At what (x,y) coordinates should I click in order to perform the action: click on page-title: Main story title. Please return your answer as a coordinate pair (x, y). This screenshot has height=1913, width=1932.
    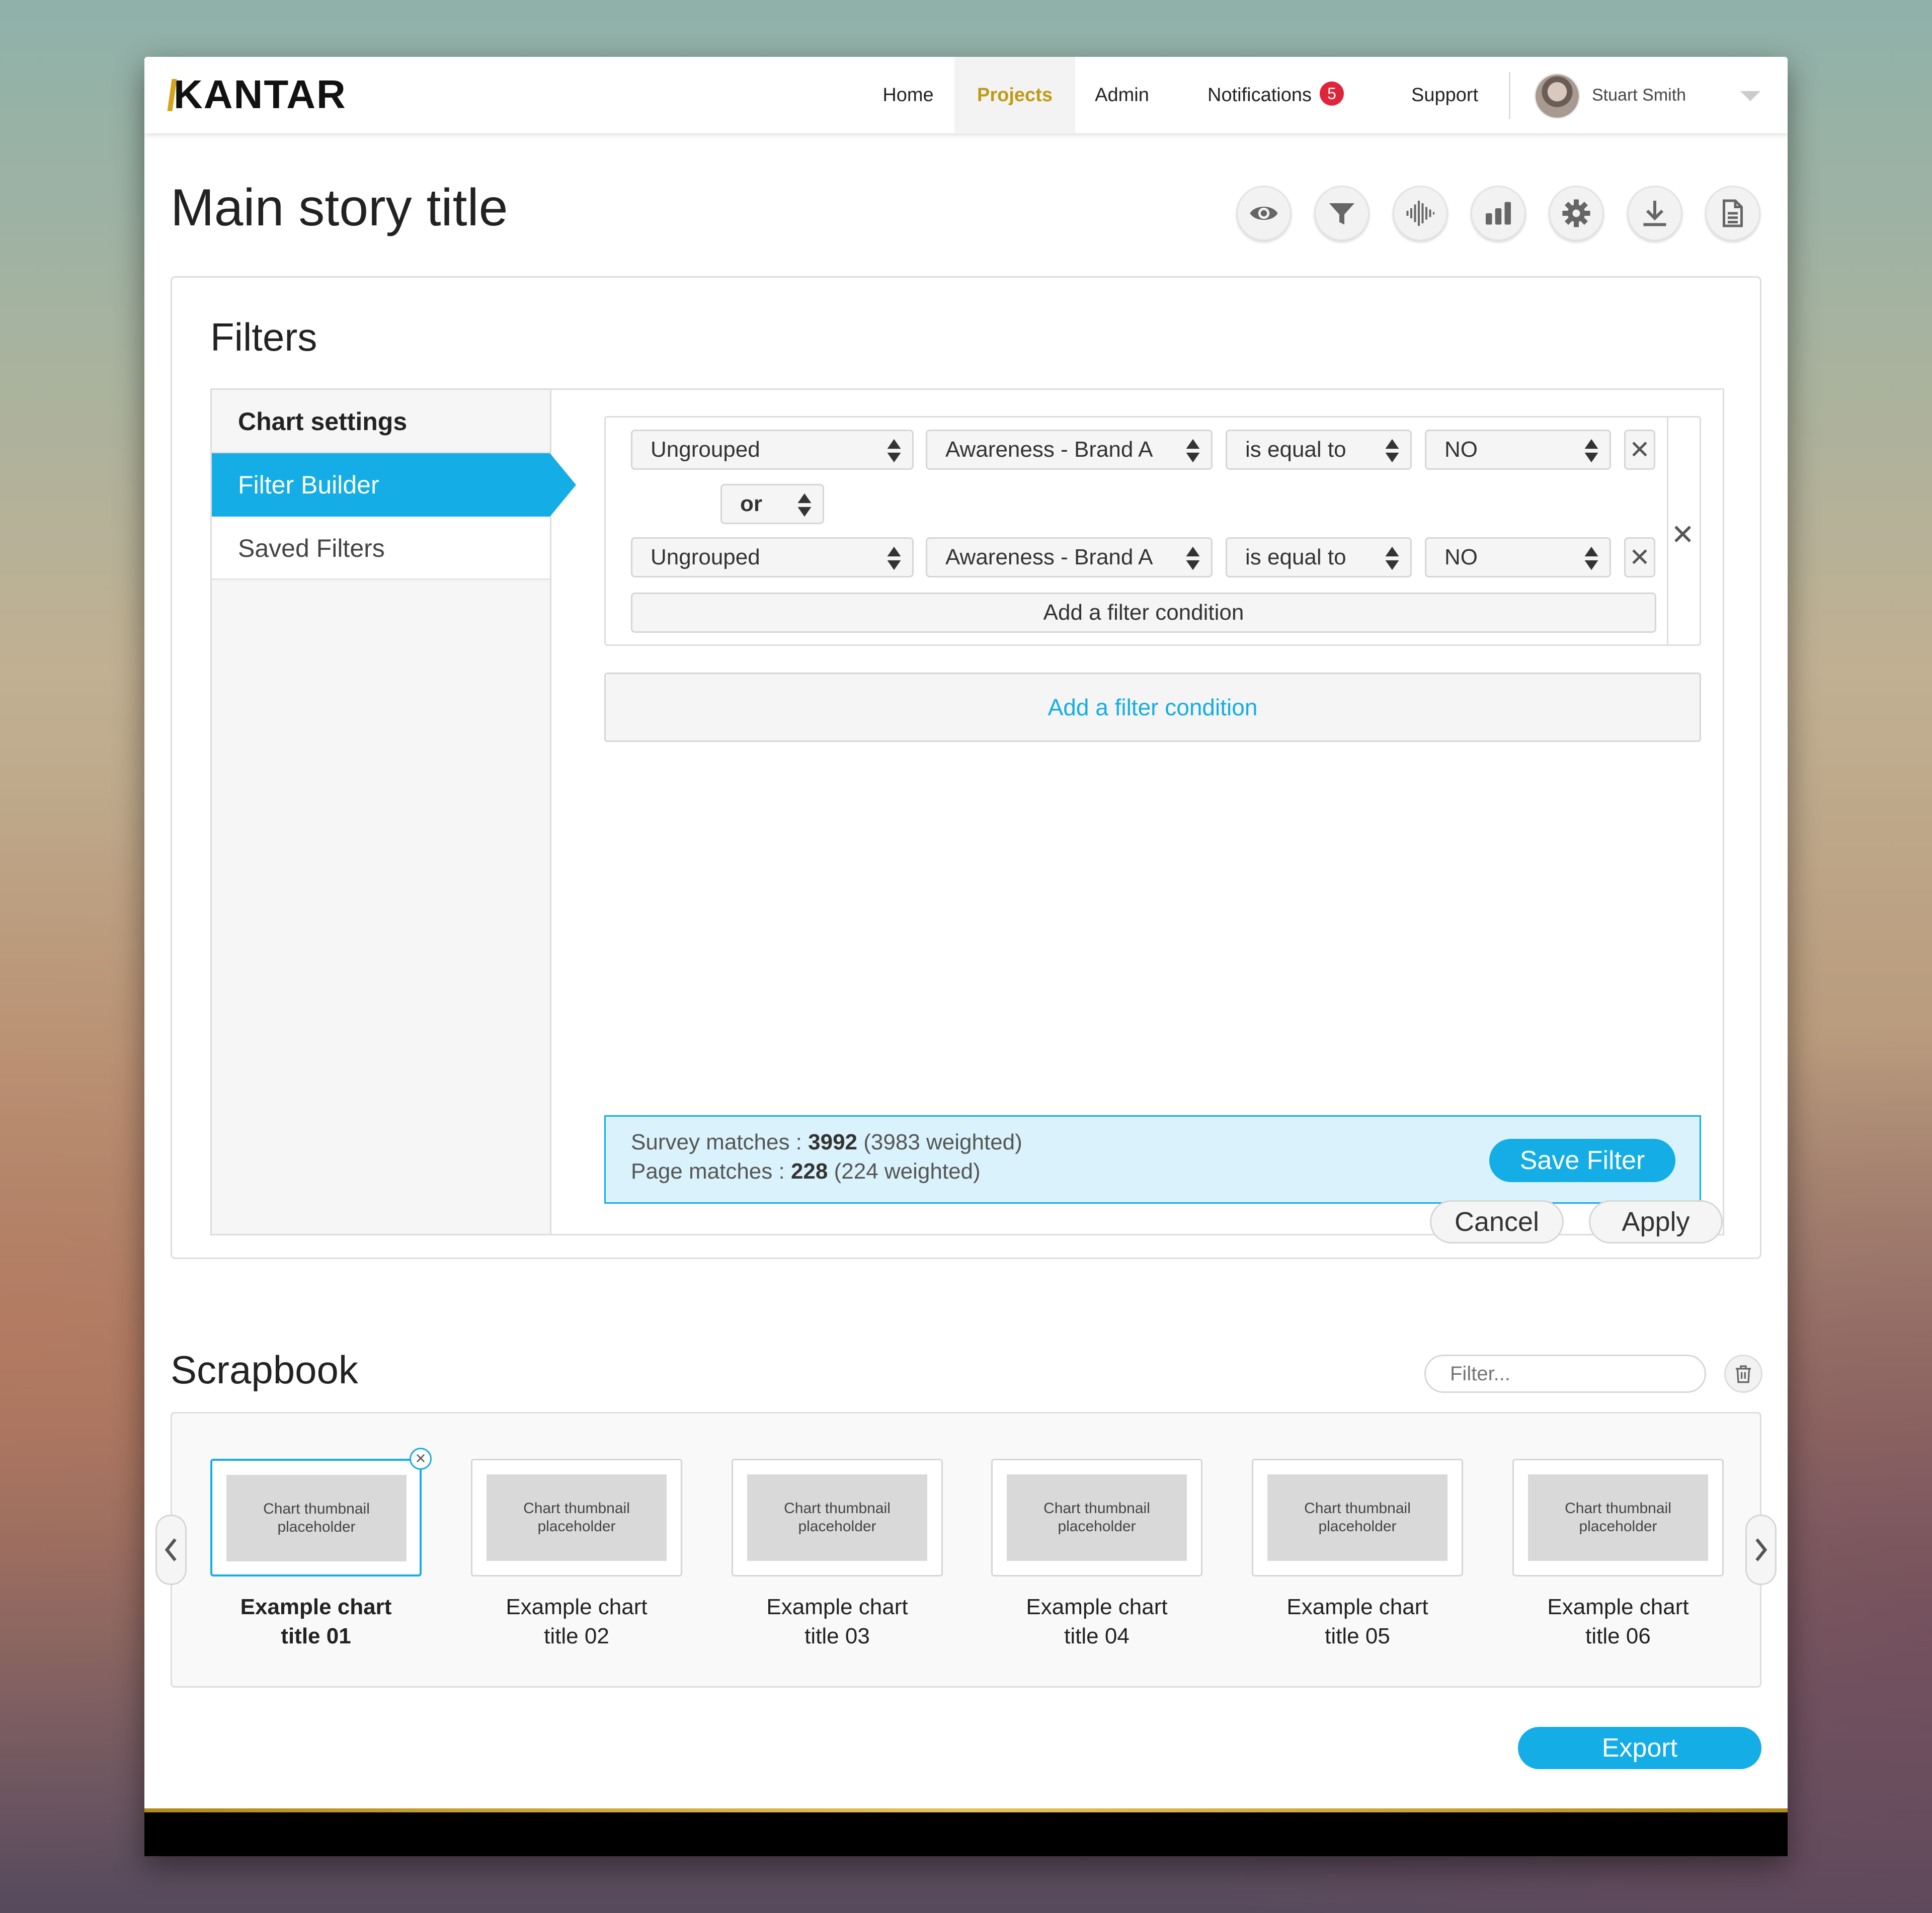
    Looking at the image, I should click on (339, 208).